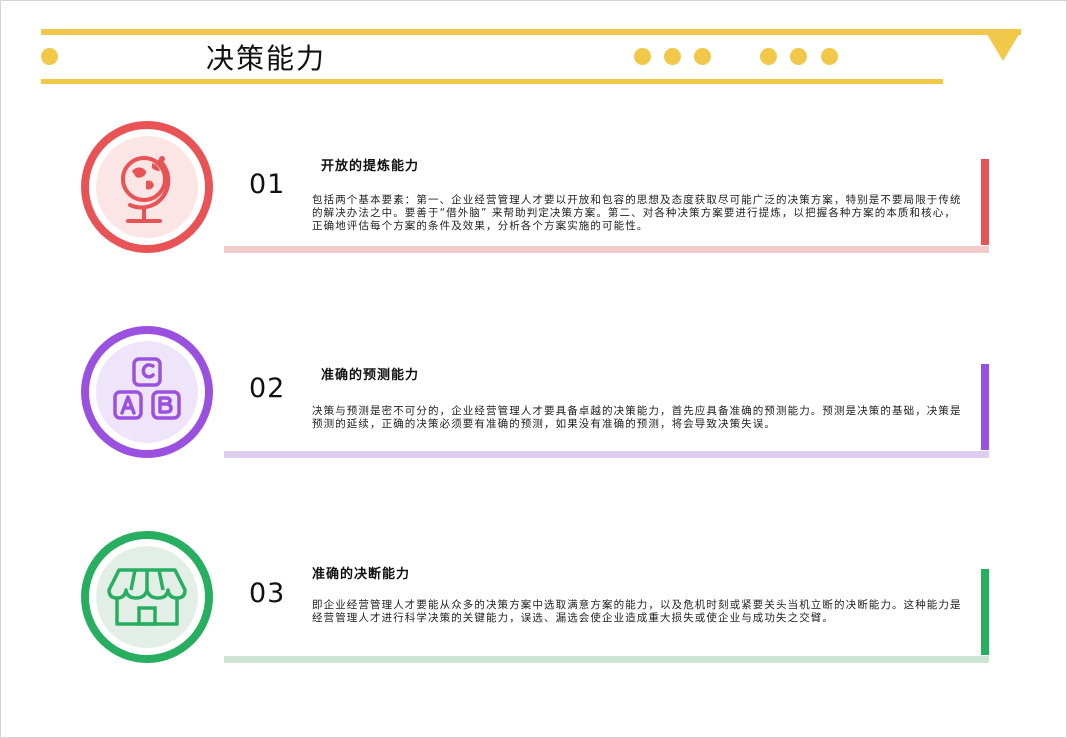 This screenshot has height=738, width=1067. What do you see at coordinates (267, 184) in the screenshot?
I see `section-number: 01` at bounding box center [267, 184].